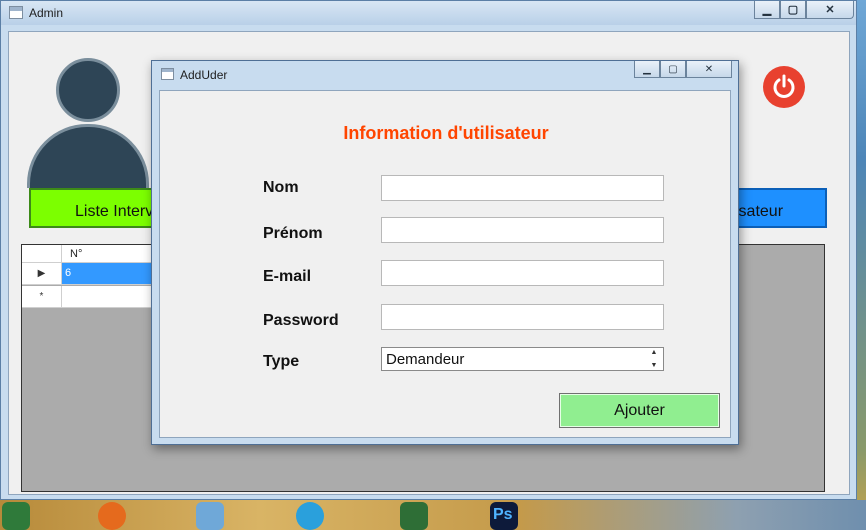 The width and height of the screenshot is (866, 530). I want to click on nom-label: Nom, so click(281, 187).